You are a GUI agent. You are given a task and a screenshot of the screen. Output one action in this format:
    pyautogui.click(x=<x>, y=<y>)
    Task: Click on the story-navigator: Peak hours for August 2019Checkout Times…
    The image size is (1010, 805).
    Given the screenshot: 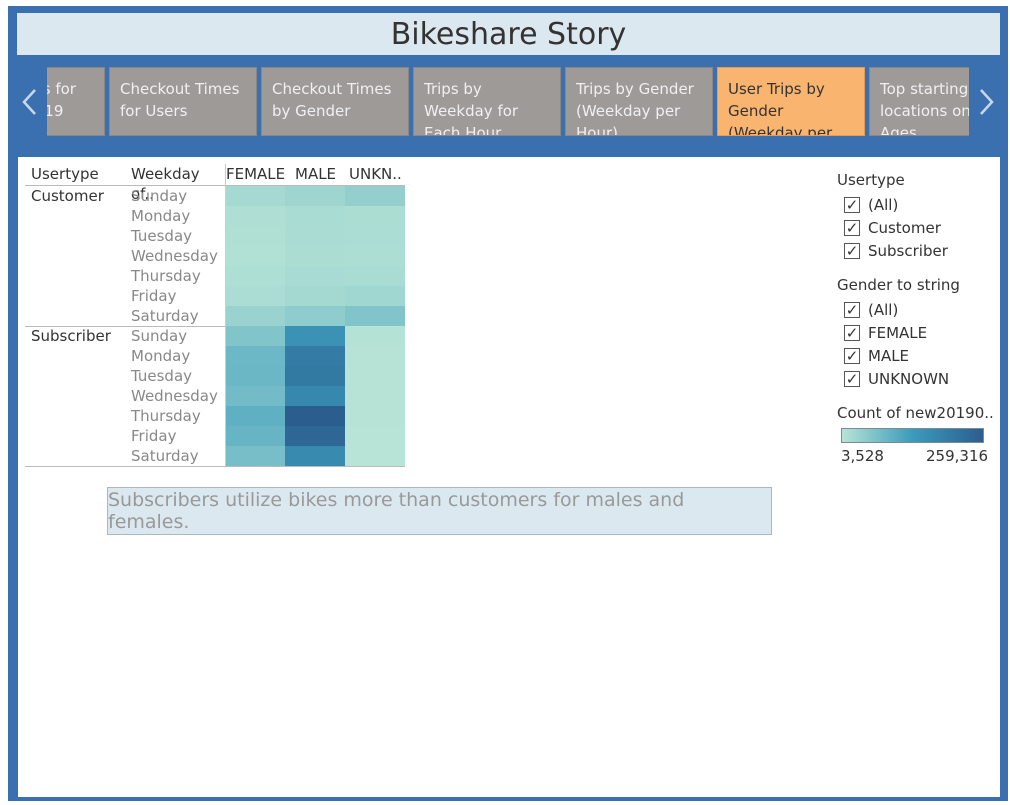 What is the action you would take?
    pyautogui.click(x=508, y=103)
    